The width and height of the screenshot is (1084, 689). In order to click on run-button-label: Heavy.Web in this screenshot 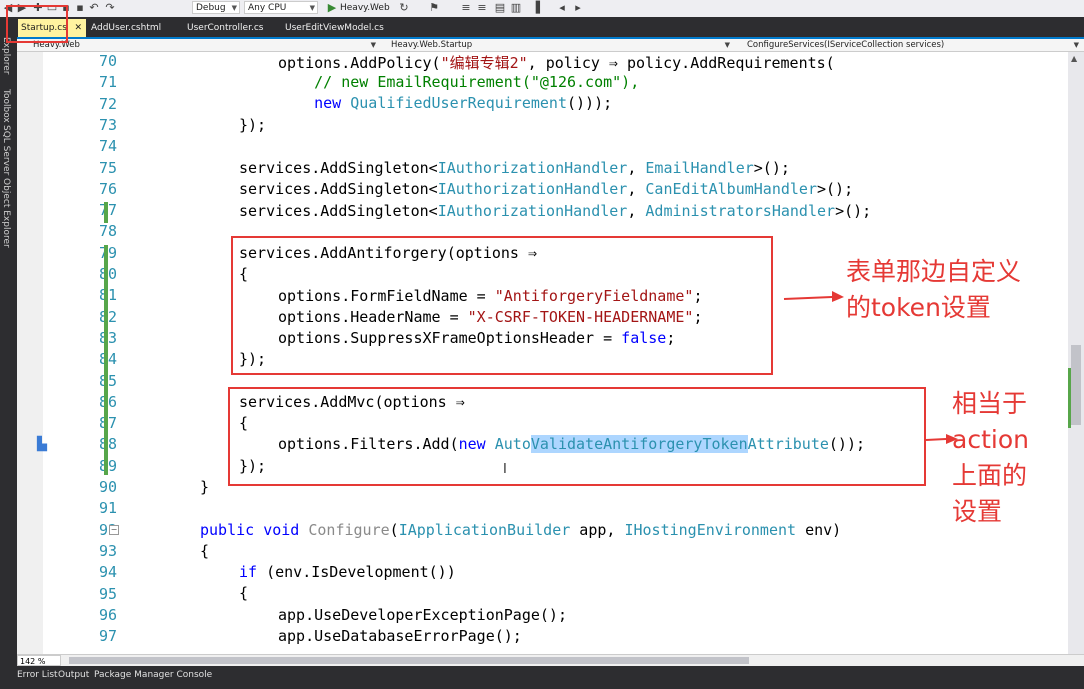, I will do `click(365, 8)`.